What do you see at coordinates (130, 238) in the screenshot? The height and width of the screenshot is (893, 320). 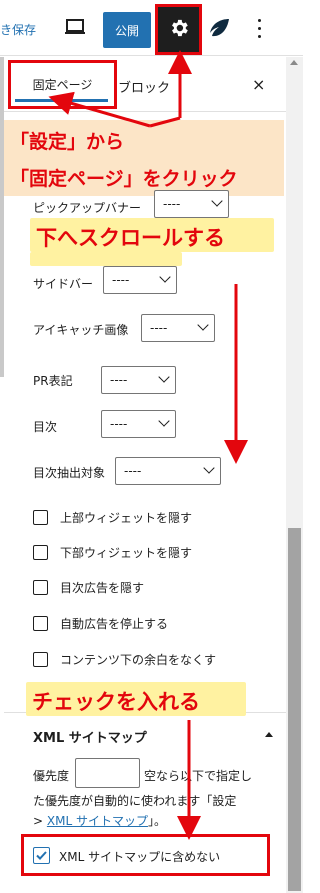 I see `instruction-scroll-text: 下へスクロールする` at bounding box center [130, 238].